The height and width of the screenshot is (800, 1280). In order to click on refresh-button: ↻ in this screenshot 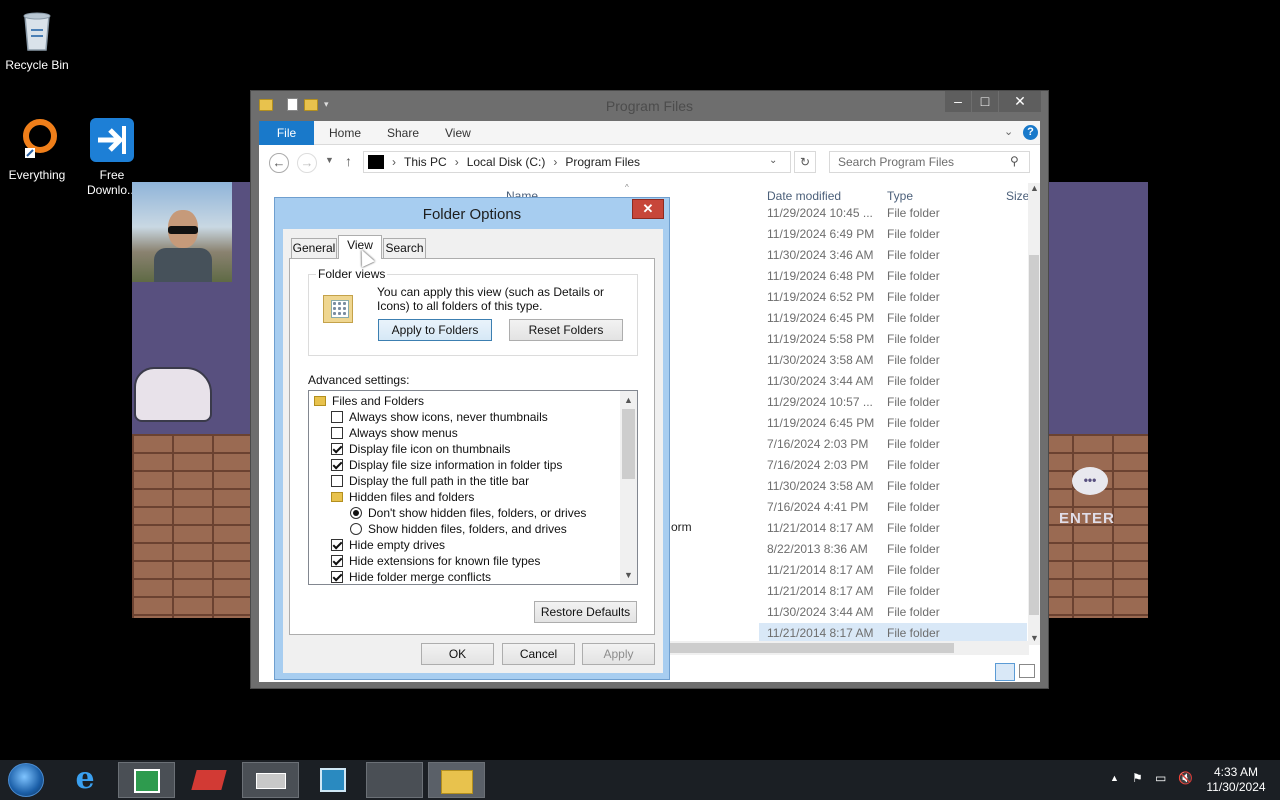, I will do `click(805, 162)`.